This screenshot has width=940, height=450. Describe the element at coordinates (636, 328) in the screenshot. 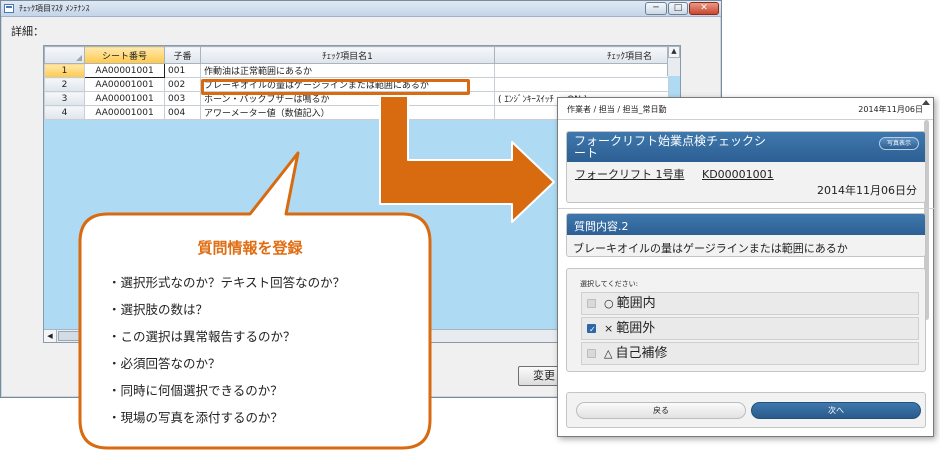

I see `option-label: 範囲外` at that location.